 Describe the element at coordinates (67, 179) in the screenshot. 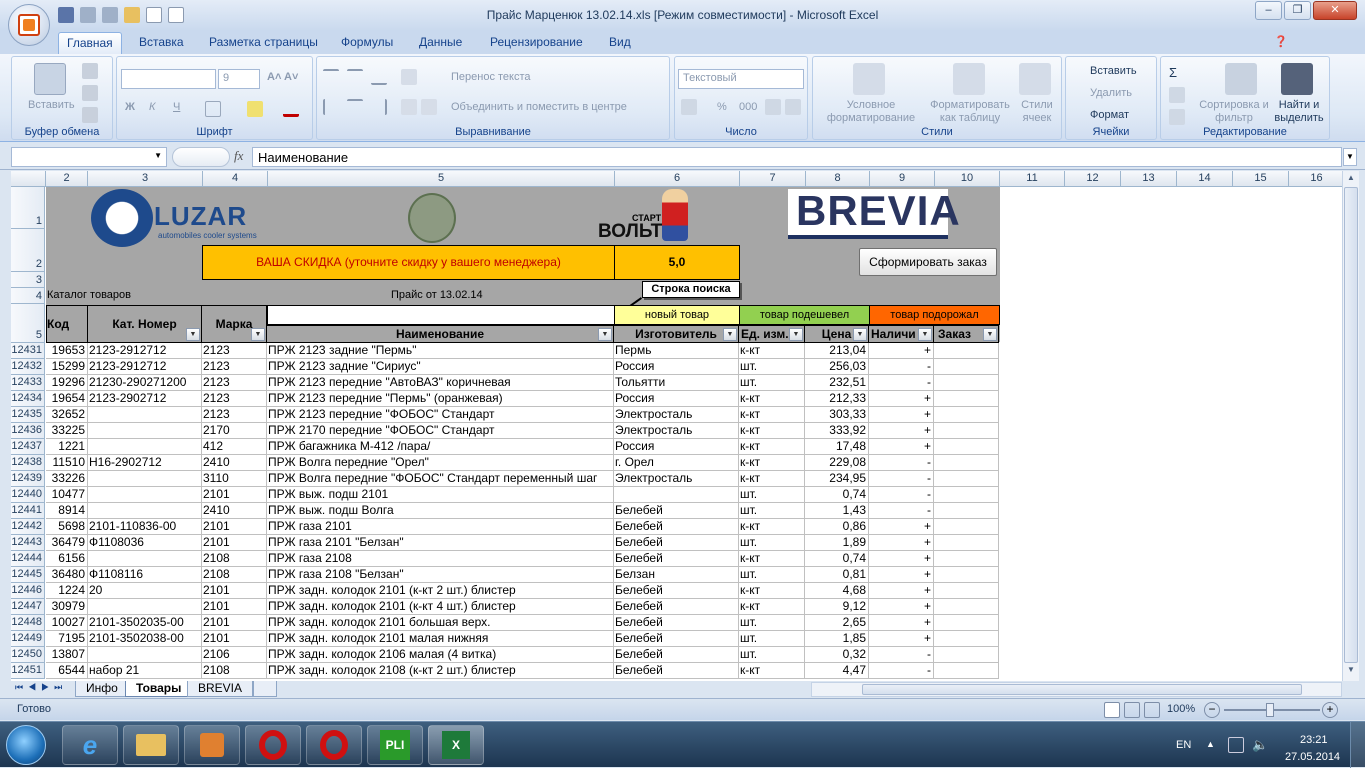

I see `column-header: 2` at that location.